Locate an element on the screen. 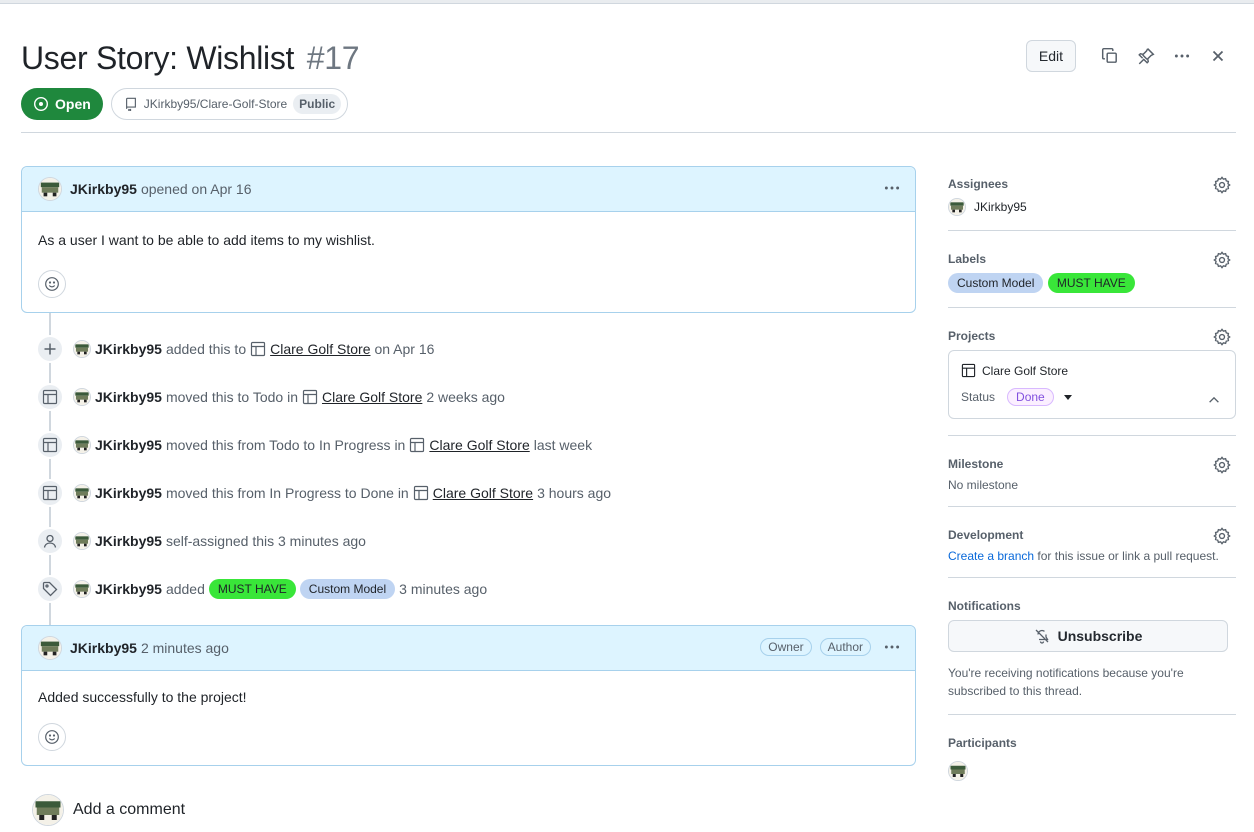 The width and height of the screenshot is (1254, 832). participant-avatar is located at coordinates (958, 771).